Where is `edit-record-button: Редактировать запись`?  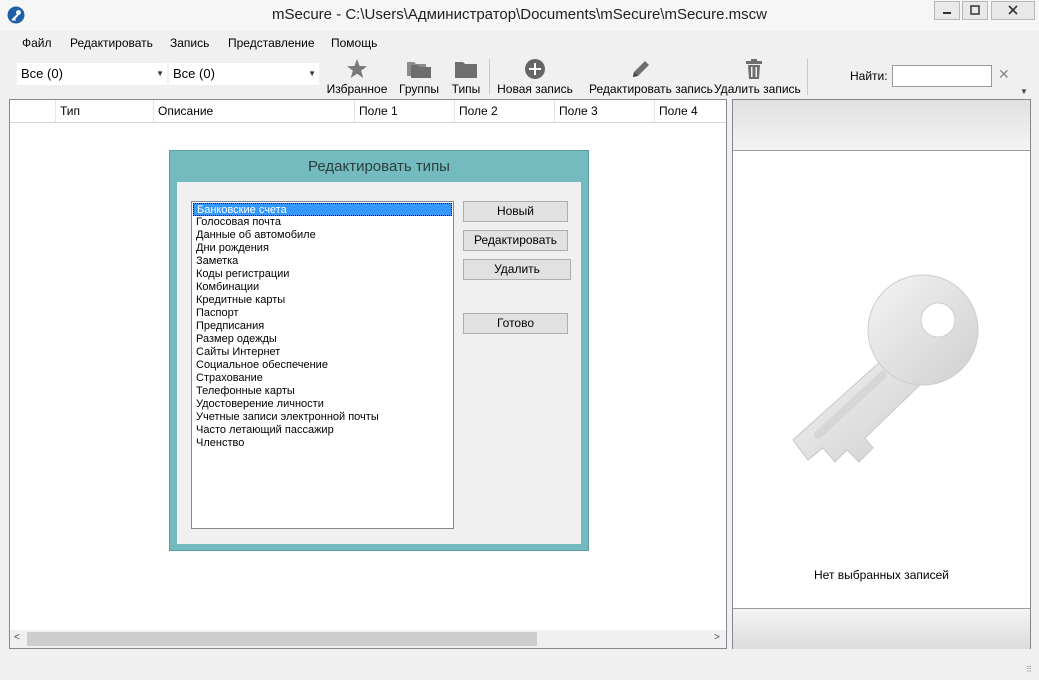 edit-record-button: Редактировать запись is located at coordinates (651, 77).